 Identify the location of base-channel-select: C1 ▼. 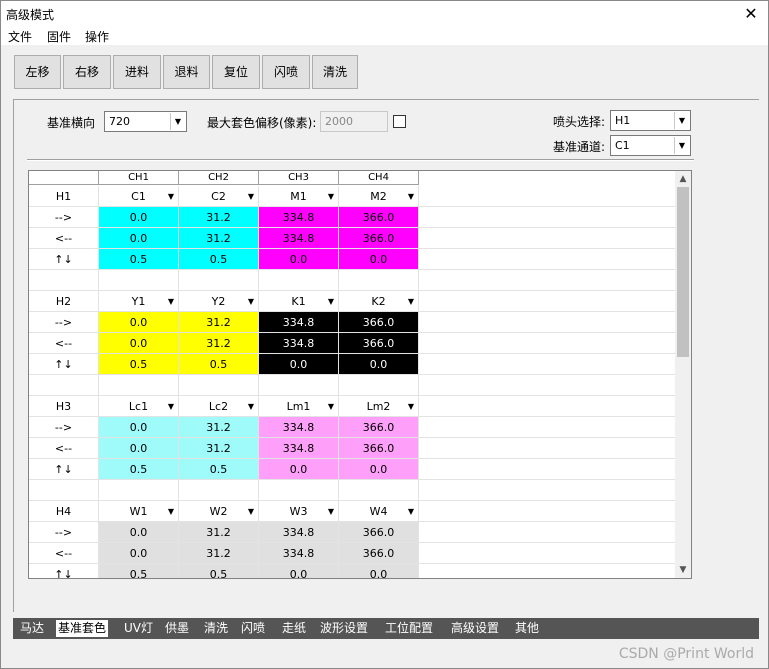
(650, 145).